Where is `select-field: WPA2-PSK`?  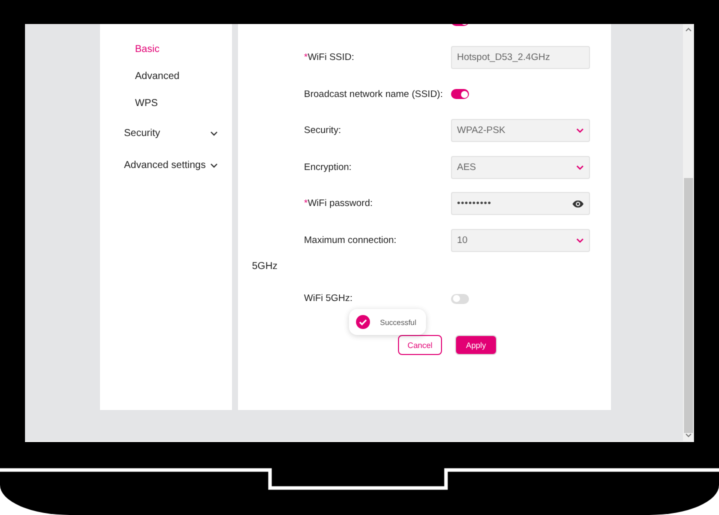 select-field: WPA2-PSK is located at coordinates (520, 130).